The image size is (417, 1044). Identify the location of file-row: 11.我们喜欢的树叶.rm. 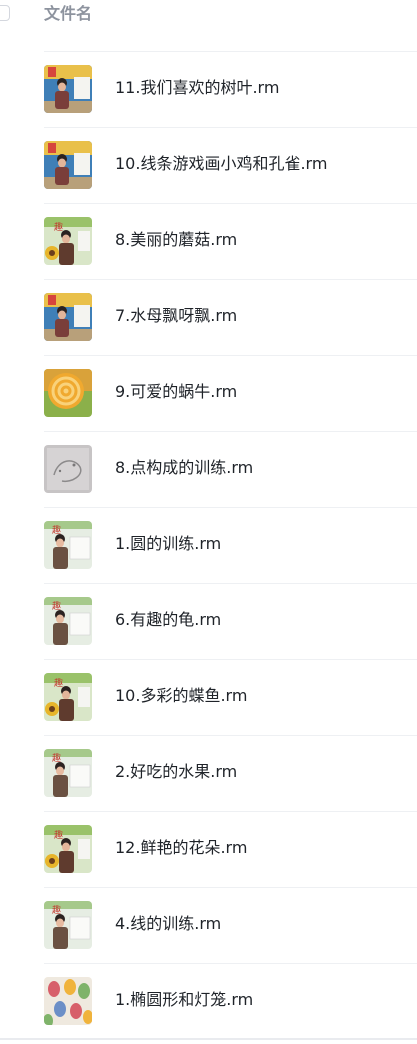
(208, 89).